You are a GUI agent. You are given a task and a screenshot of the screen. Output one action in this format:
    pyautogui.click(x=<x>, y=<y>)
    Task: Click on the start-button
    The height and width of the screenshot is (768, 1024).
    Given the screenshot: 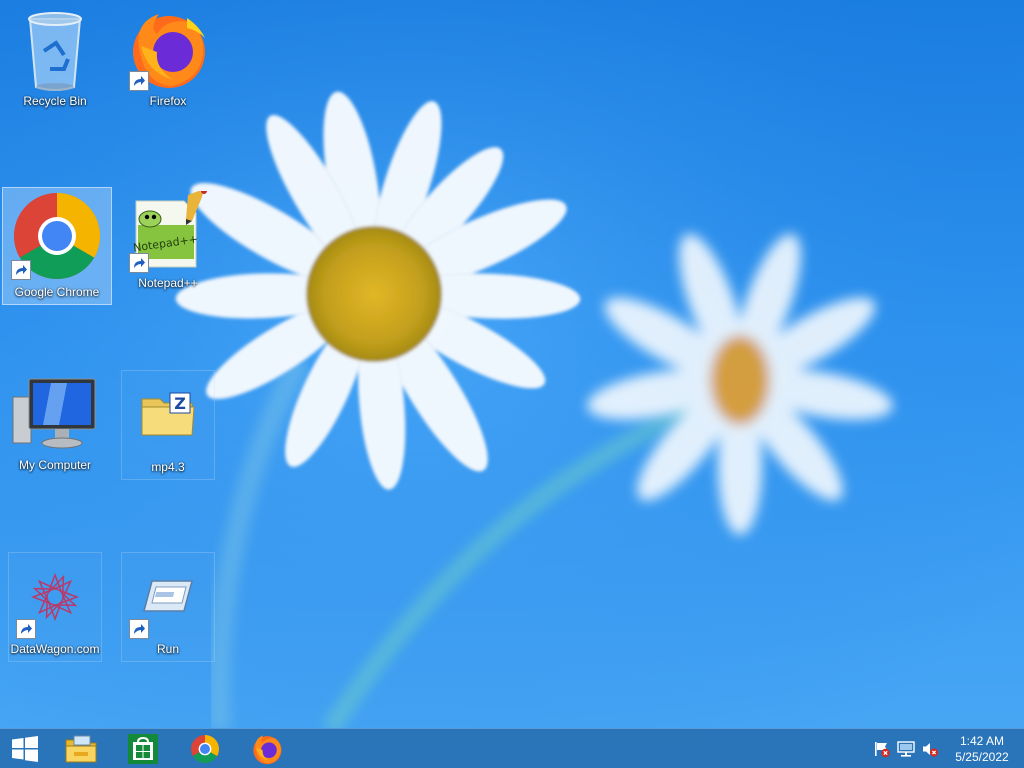 What is the action you would take?
    pyautogui.click(x=25, y=748)
    